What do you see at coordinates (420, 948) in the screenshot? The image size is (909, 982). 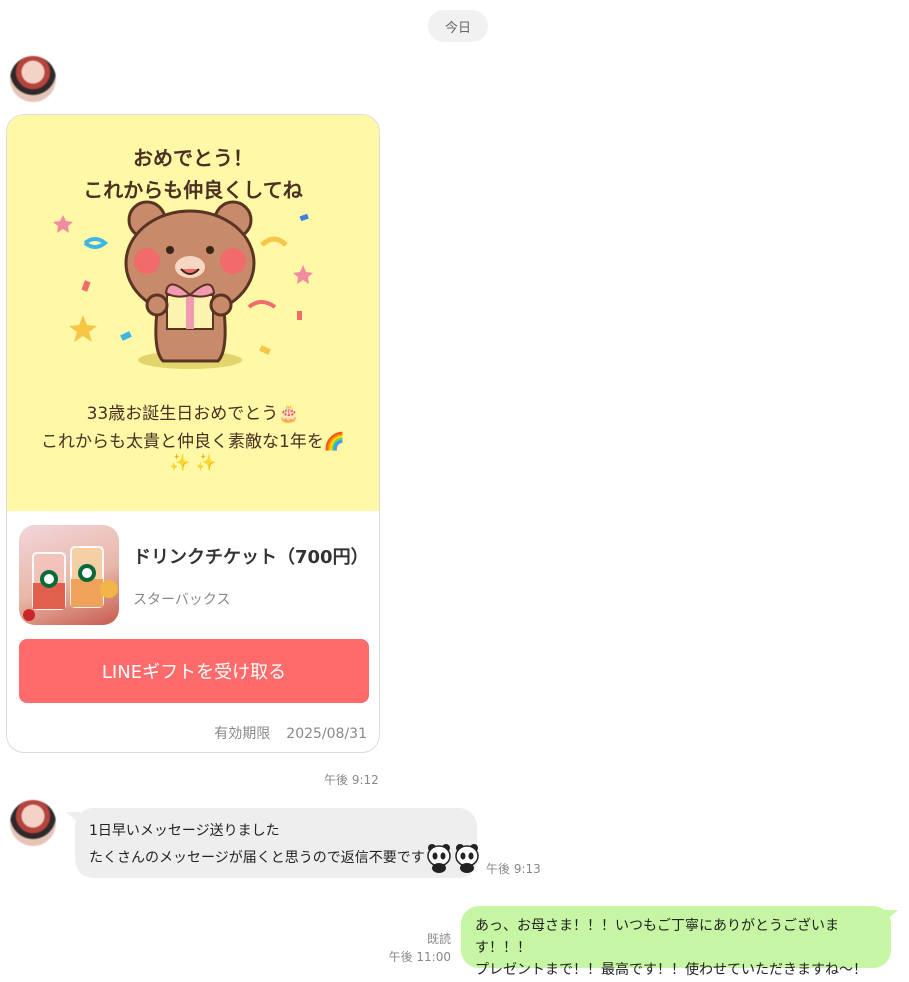 I see `read-receipt: 既読 午後 11:00` at bounding box center [420, 948].